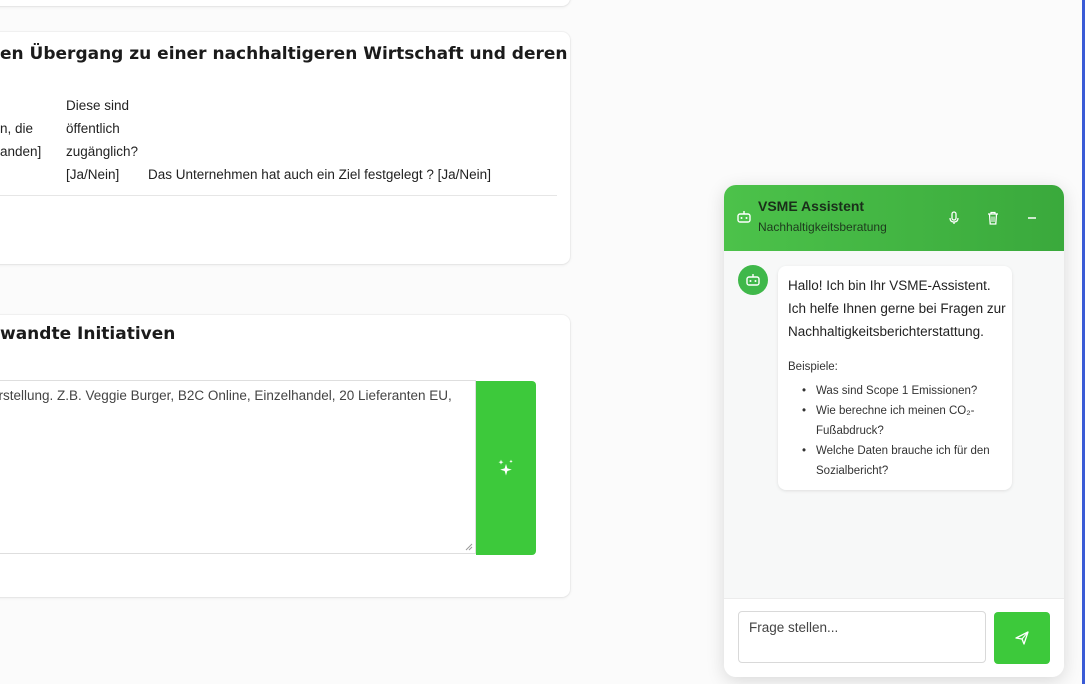 The width and height of the screenshot is (1085, 684). I want to click on bot-avatar, so click(753, 280).